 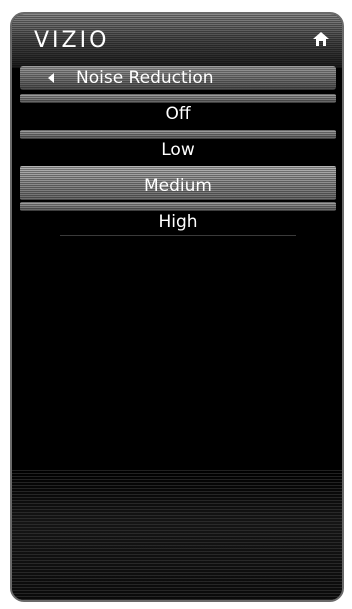 I want to click on option-low: Low, so click(x=178, y=147).